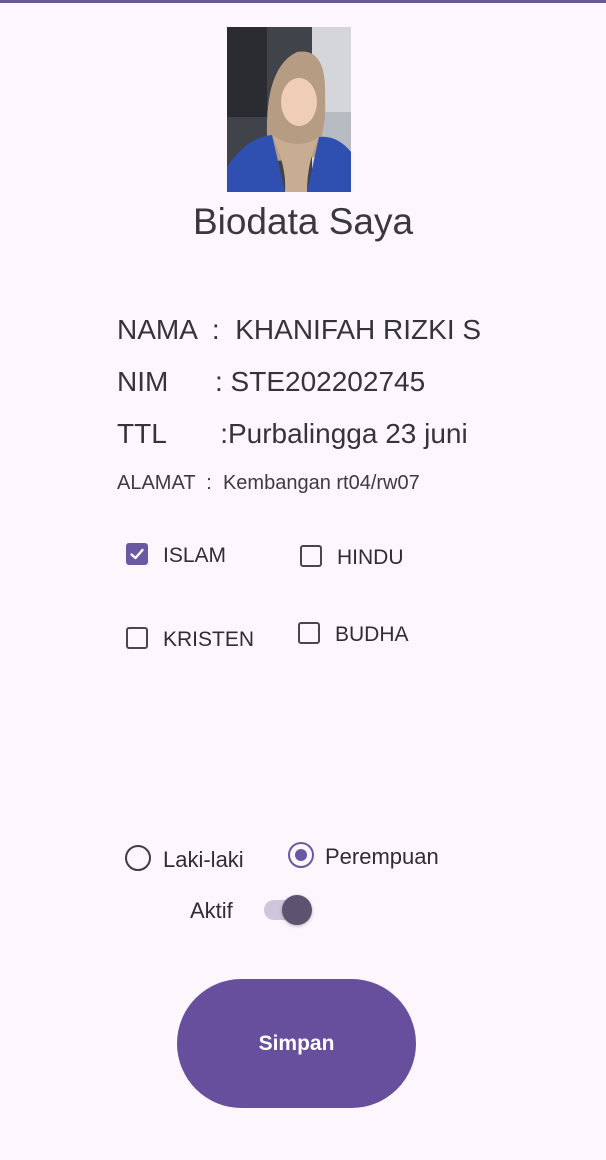  What do you see at coordinates (382, 857) in the screenshot?
I see `radio-label-perempuan: Perempuan` at bounding box center [382, 857].